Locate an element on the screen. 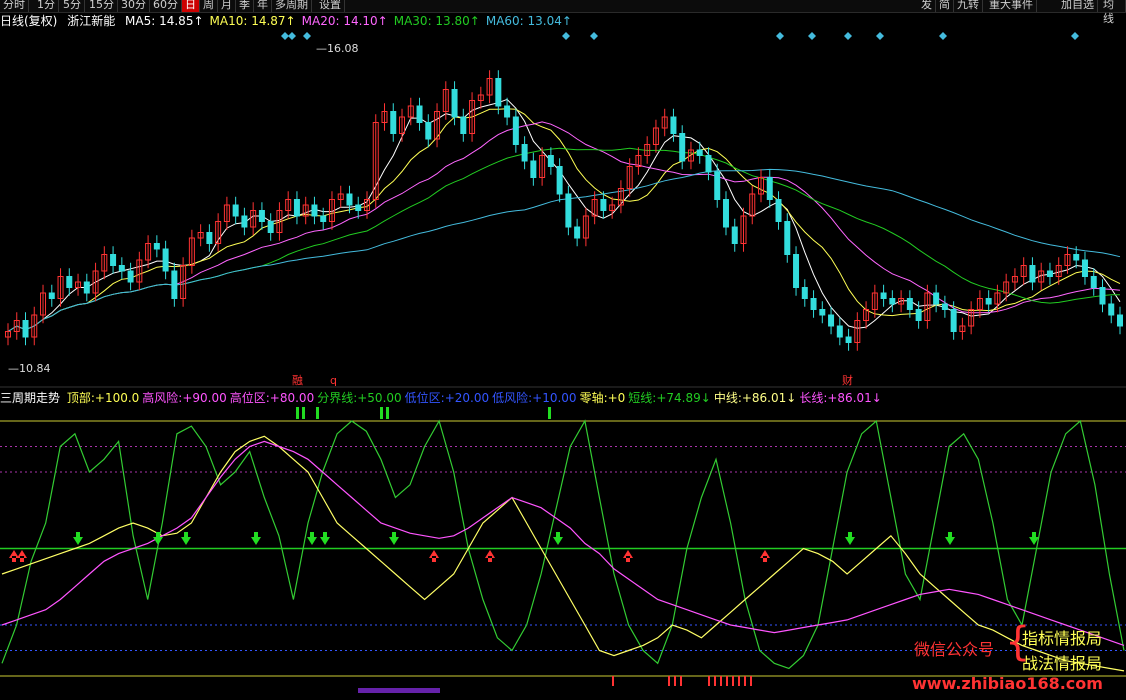 The image size is (1126, 700). event-label-1: q is located at coordinates (333, 380).